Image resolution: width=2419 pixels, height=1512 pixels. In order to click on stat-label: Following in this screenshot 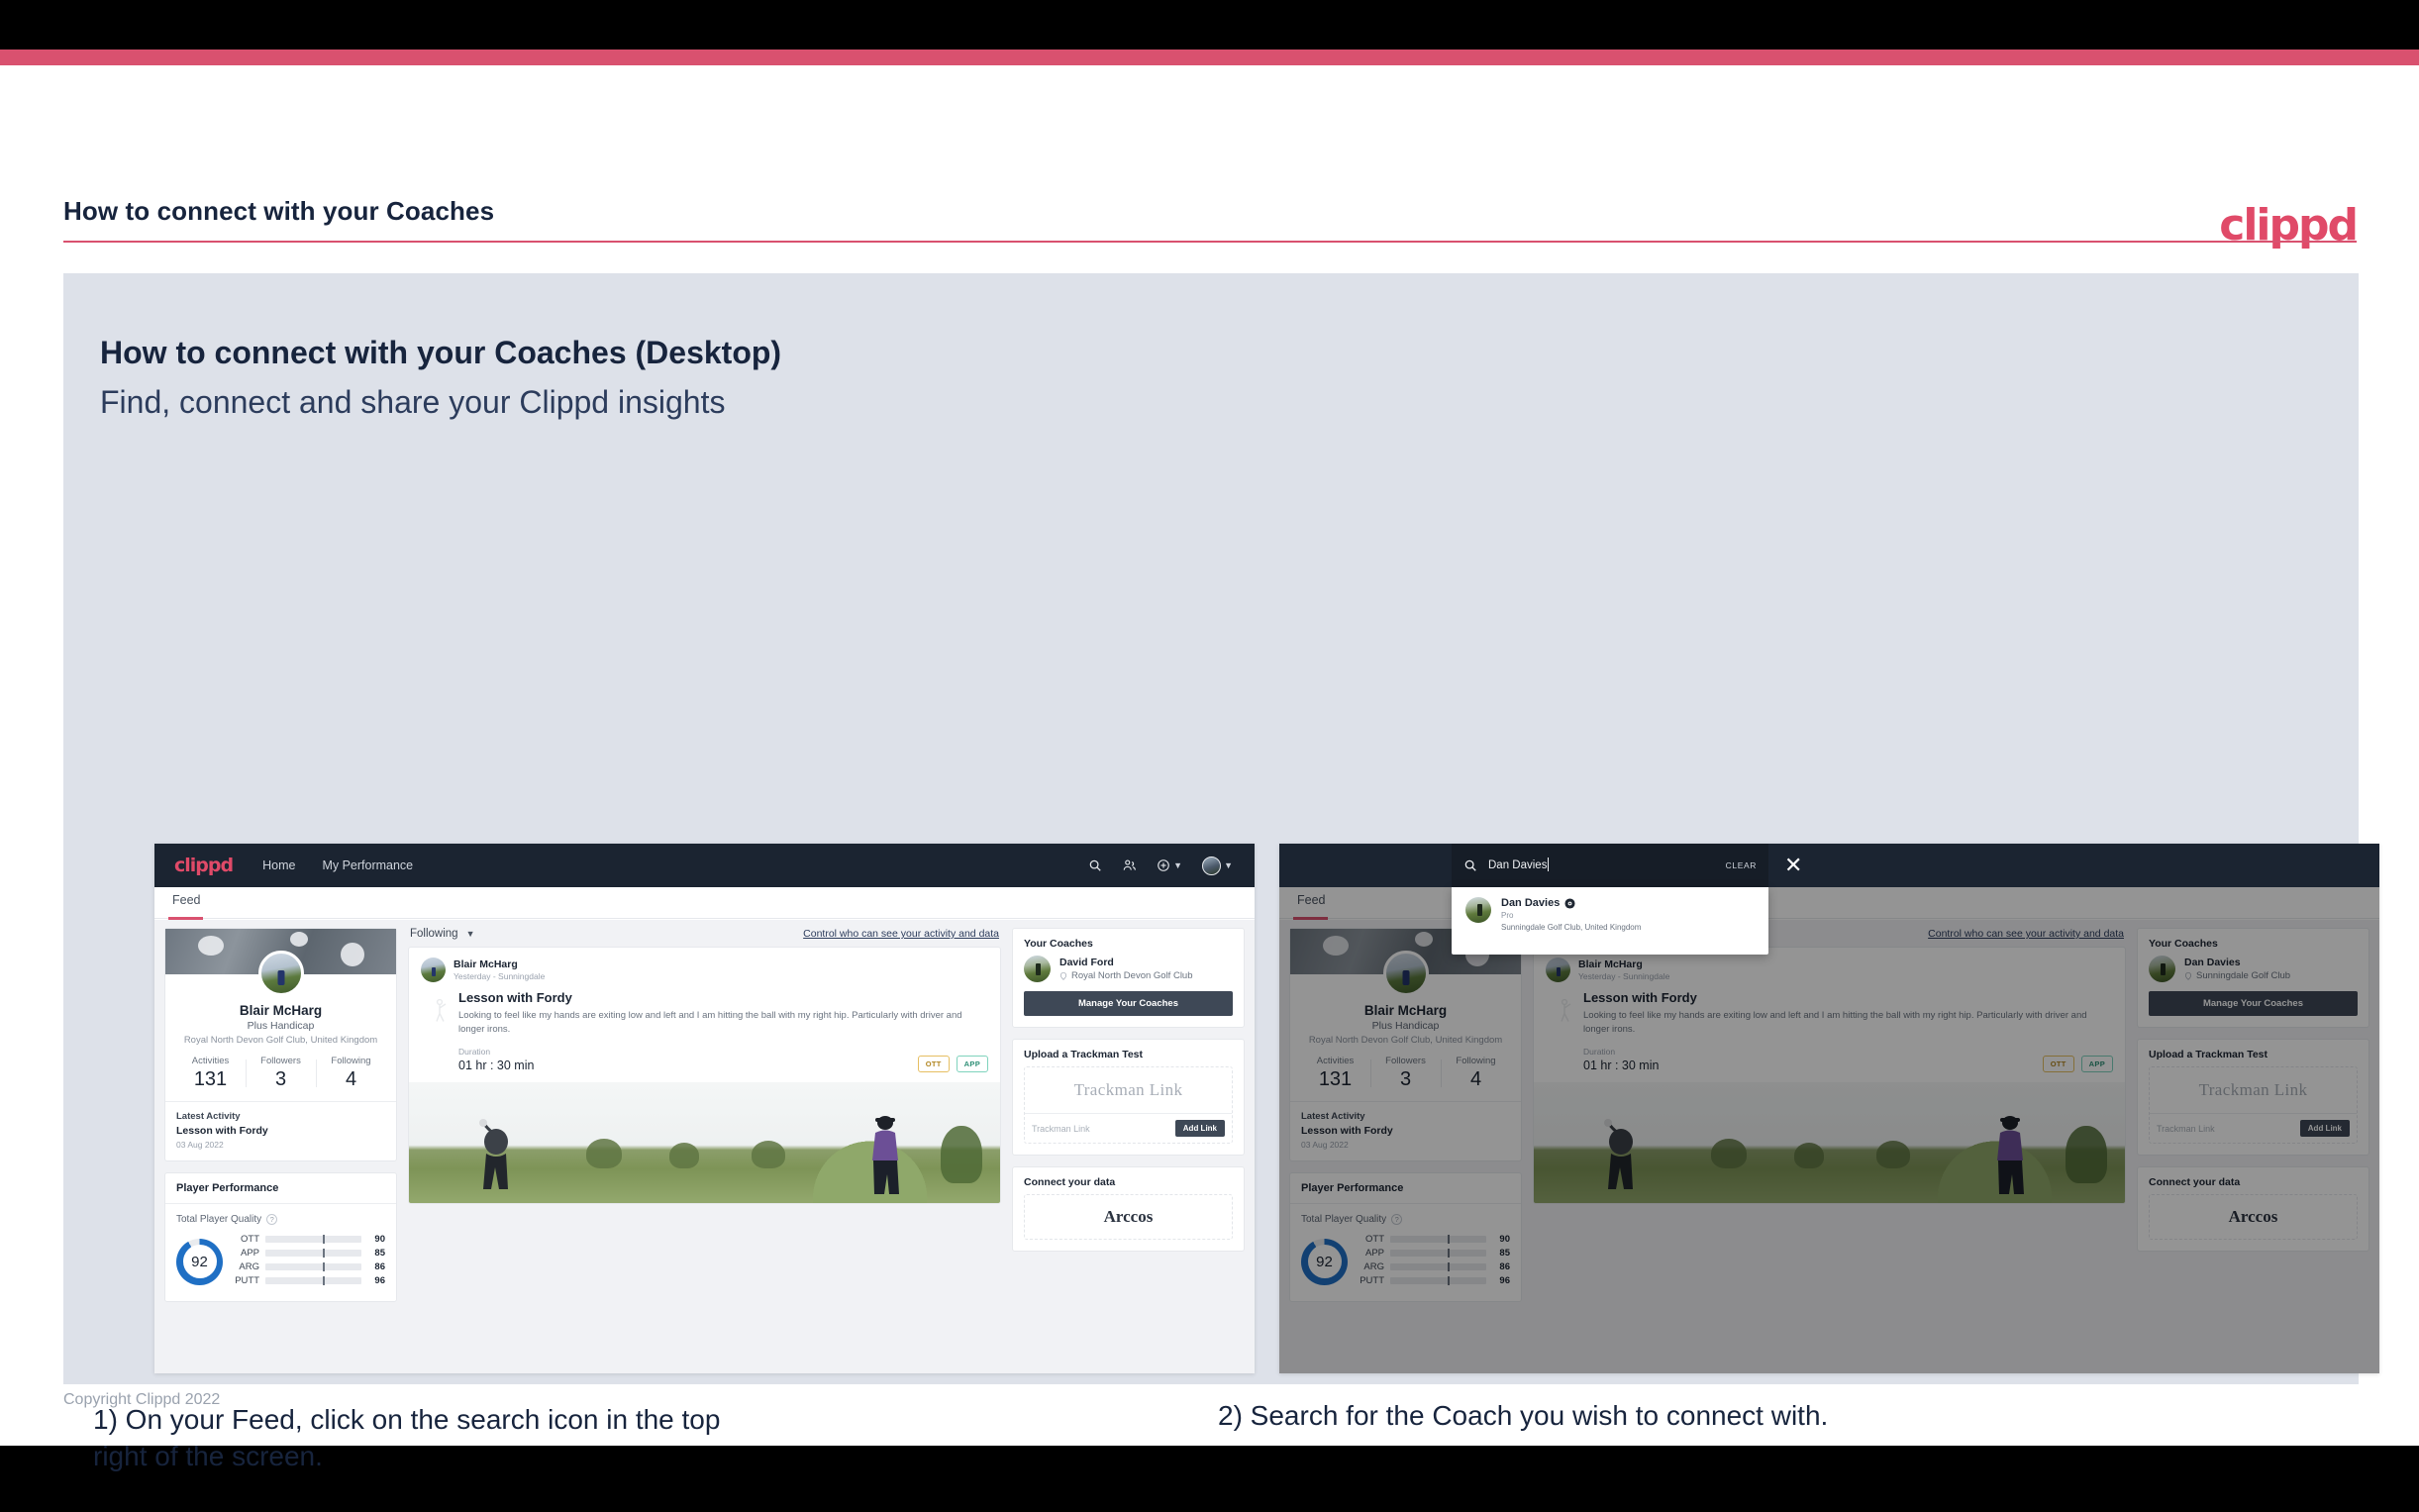, I will do `click(351, 1061)`.